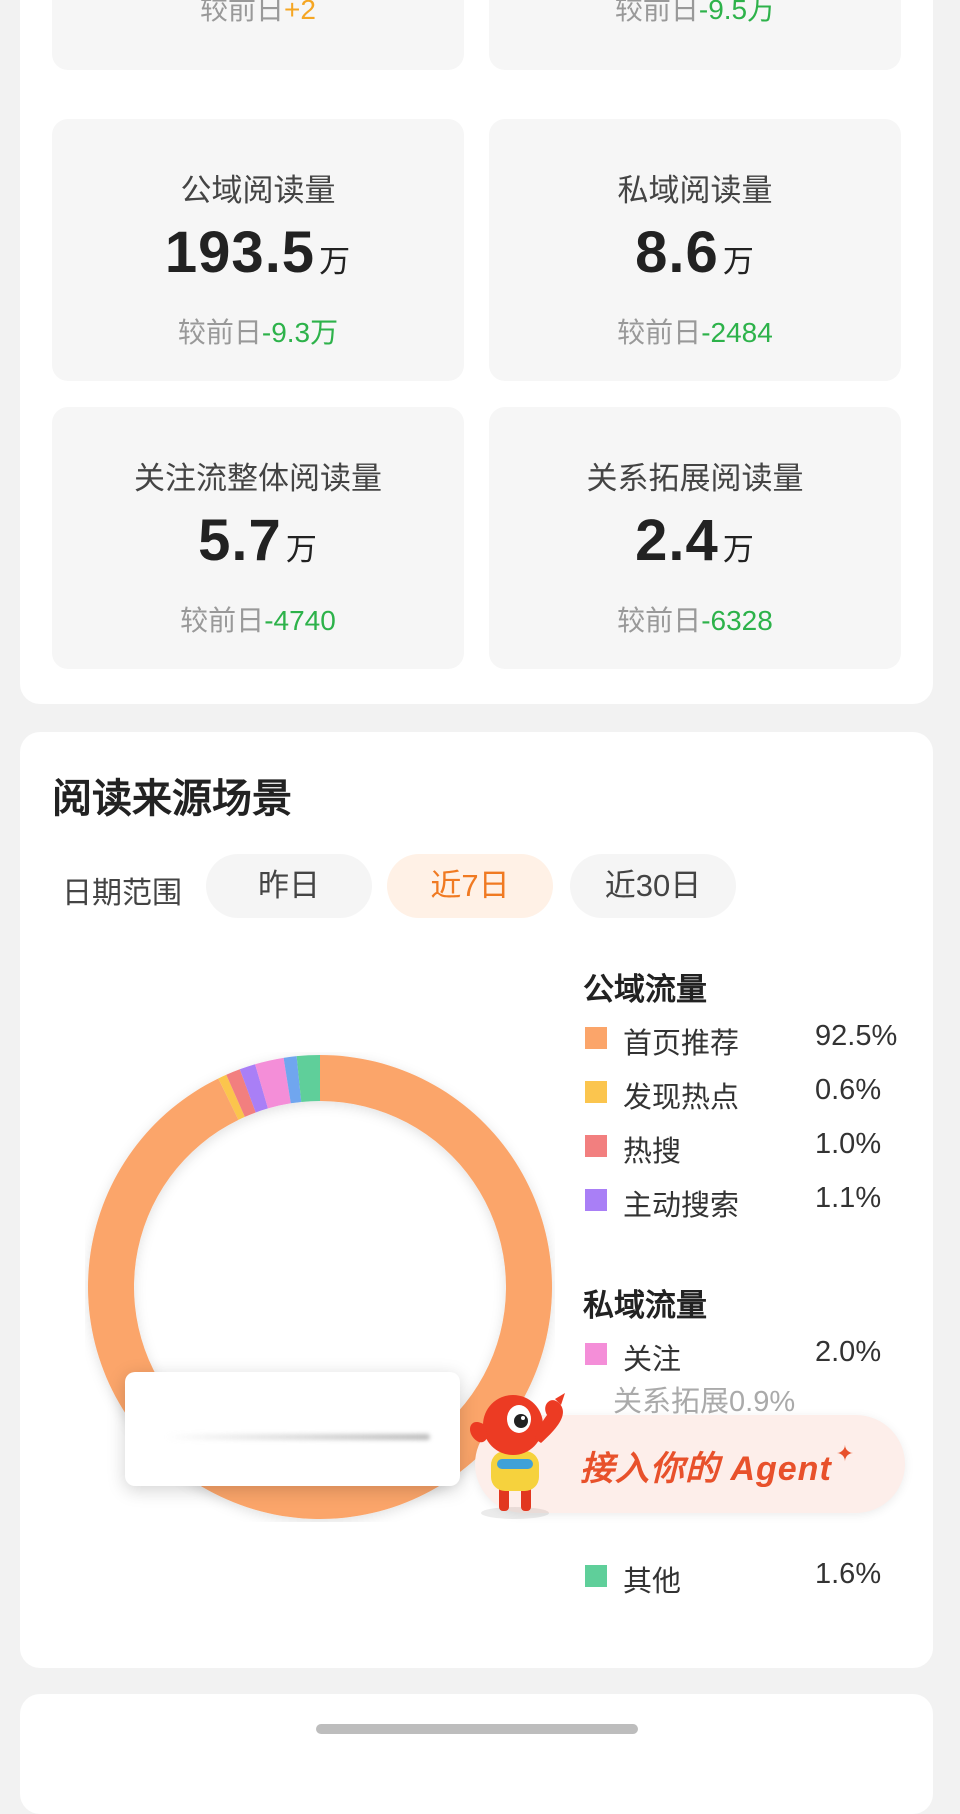  Describe the element at coordinates (645, 1305) in the screenshot. I see `legend-group-private: 私域流量` at that location.